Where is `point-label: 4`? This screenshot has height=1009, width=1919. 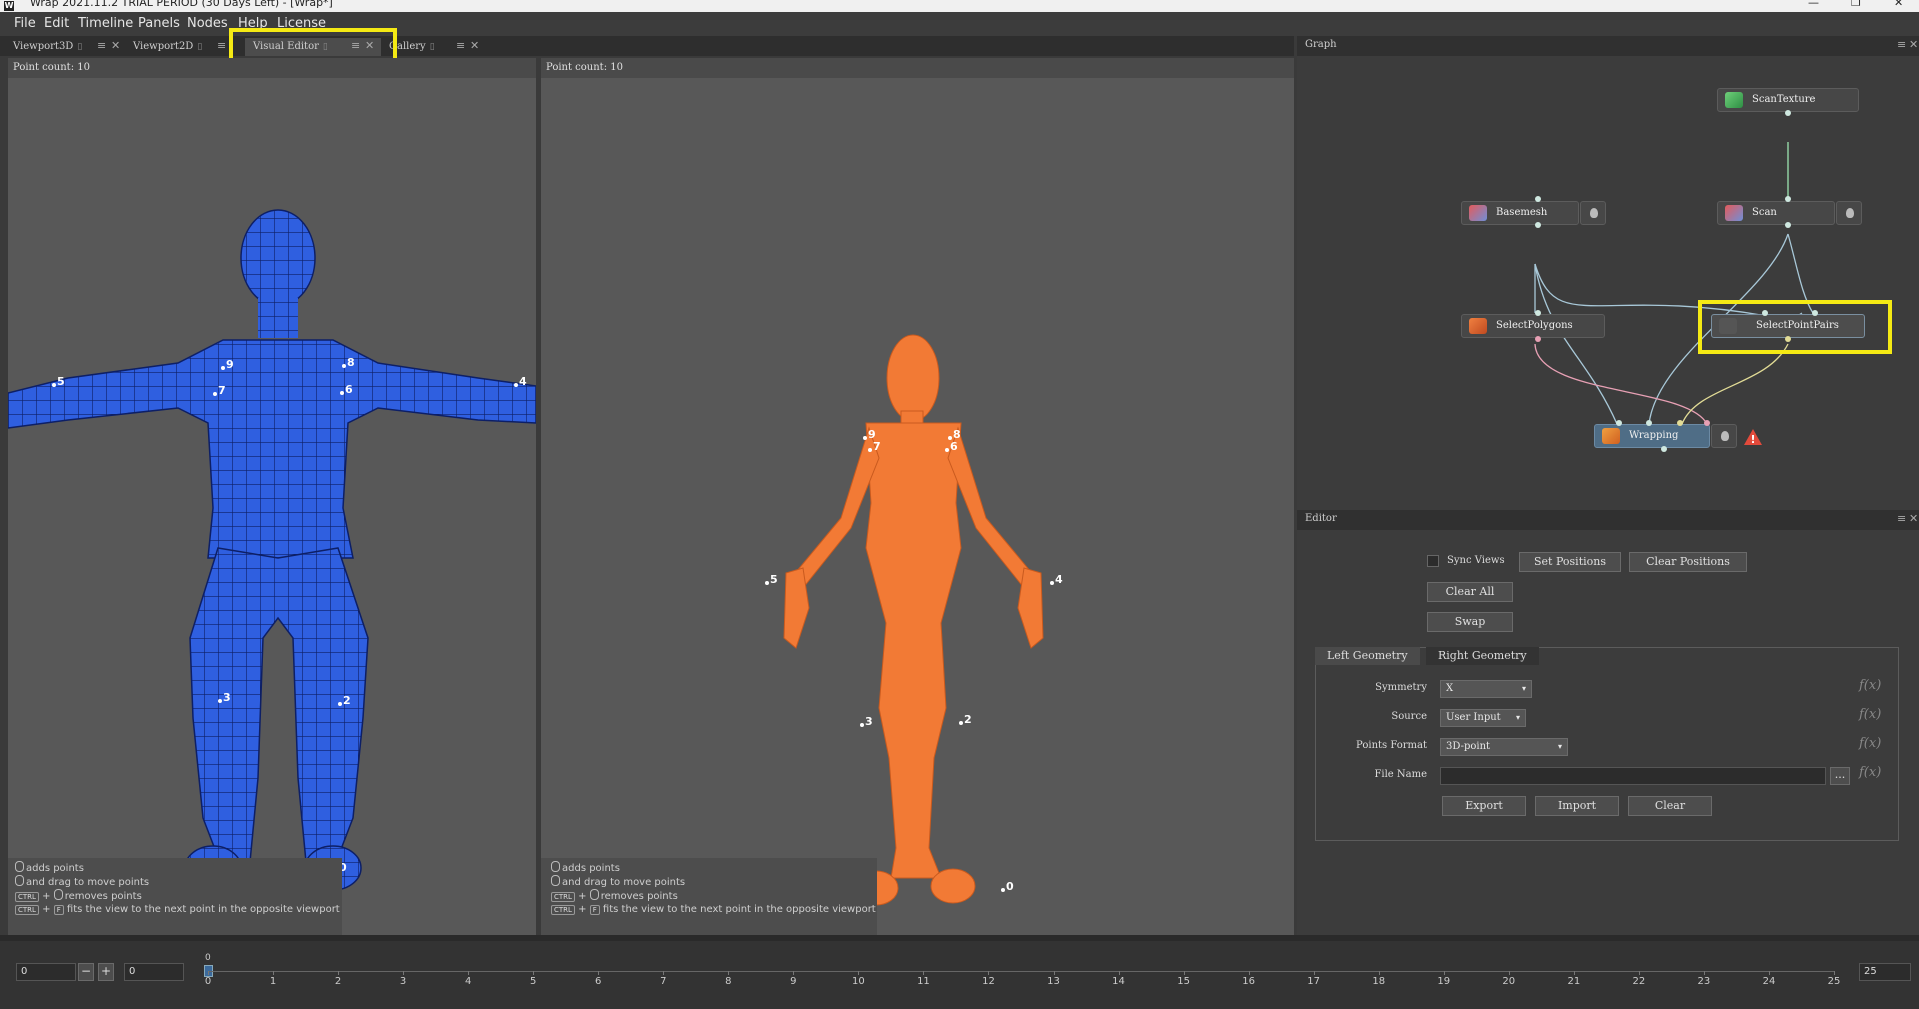
point-label: 4 is located at coordinates (523, 381).